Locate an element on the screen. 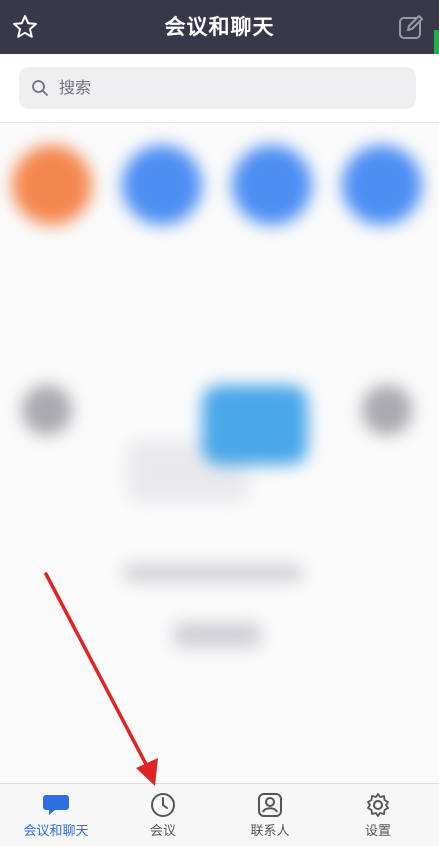 This screenshot has width=439, height=846. clock-icon is located at coordinates (163, 805).